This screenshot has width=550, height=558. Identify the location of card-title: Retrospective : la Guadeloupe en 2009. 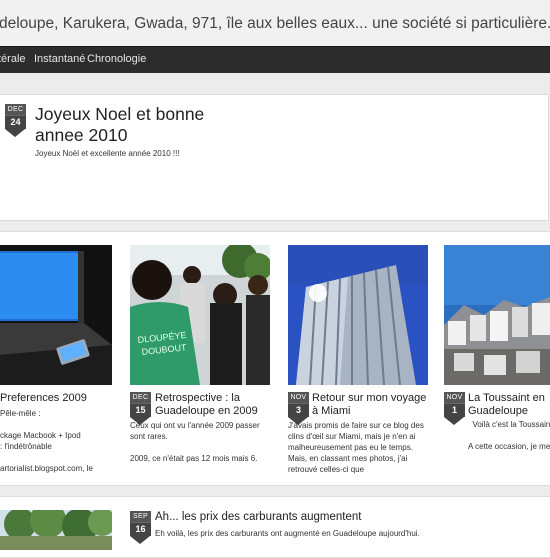
(212, 405).